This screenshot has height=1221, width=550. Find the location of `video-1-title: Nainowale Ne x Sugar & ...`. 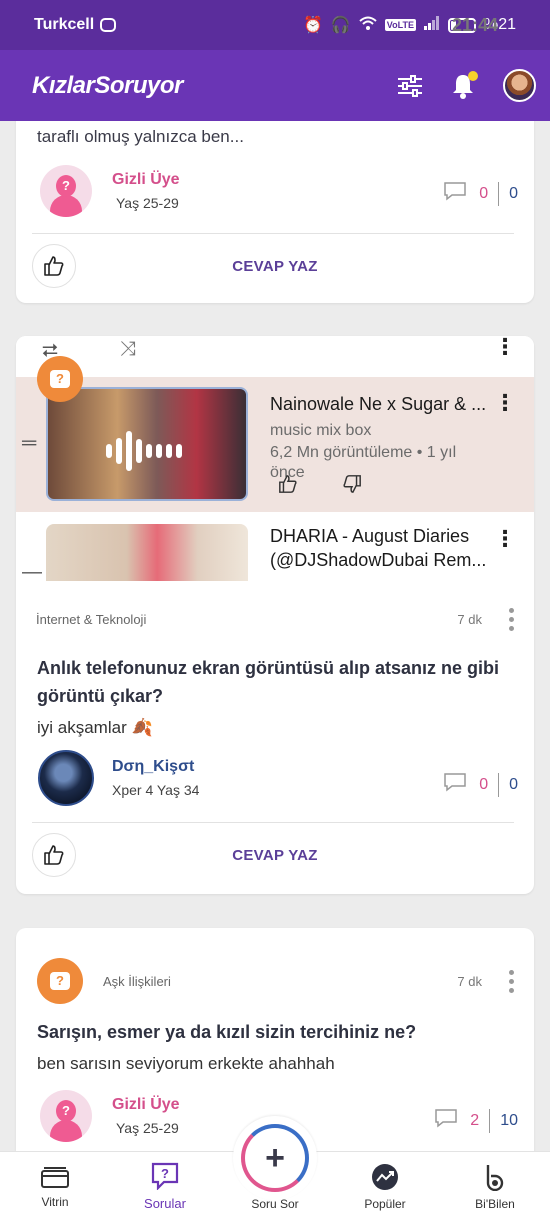

video-1-title: Nainowale Ne x Sugar & ... is located at coordinates (378, 404).